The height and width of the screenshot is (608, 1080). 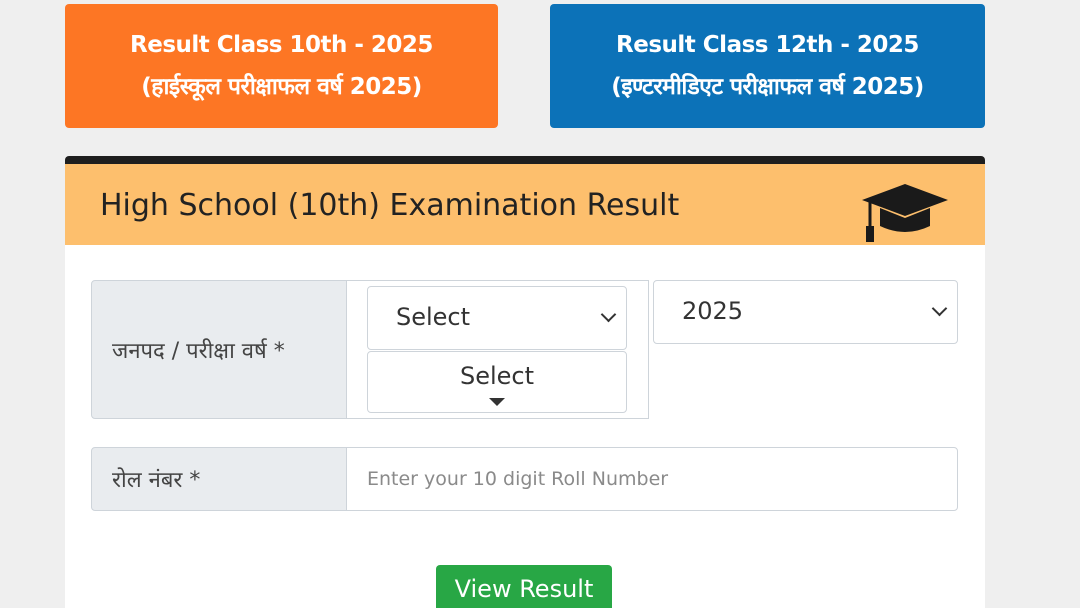 What do you see at coordinates (525, 160) in the screenshot?
I see `card-top-border` at bounding box center [525, 160].